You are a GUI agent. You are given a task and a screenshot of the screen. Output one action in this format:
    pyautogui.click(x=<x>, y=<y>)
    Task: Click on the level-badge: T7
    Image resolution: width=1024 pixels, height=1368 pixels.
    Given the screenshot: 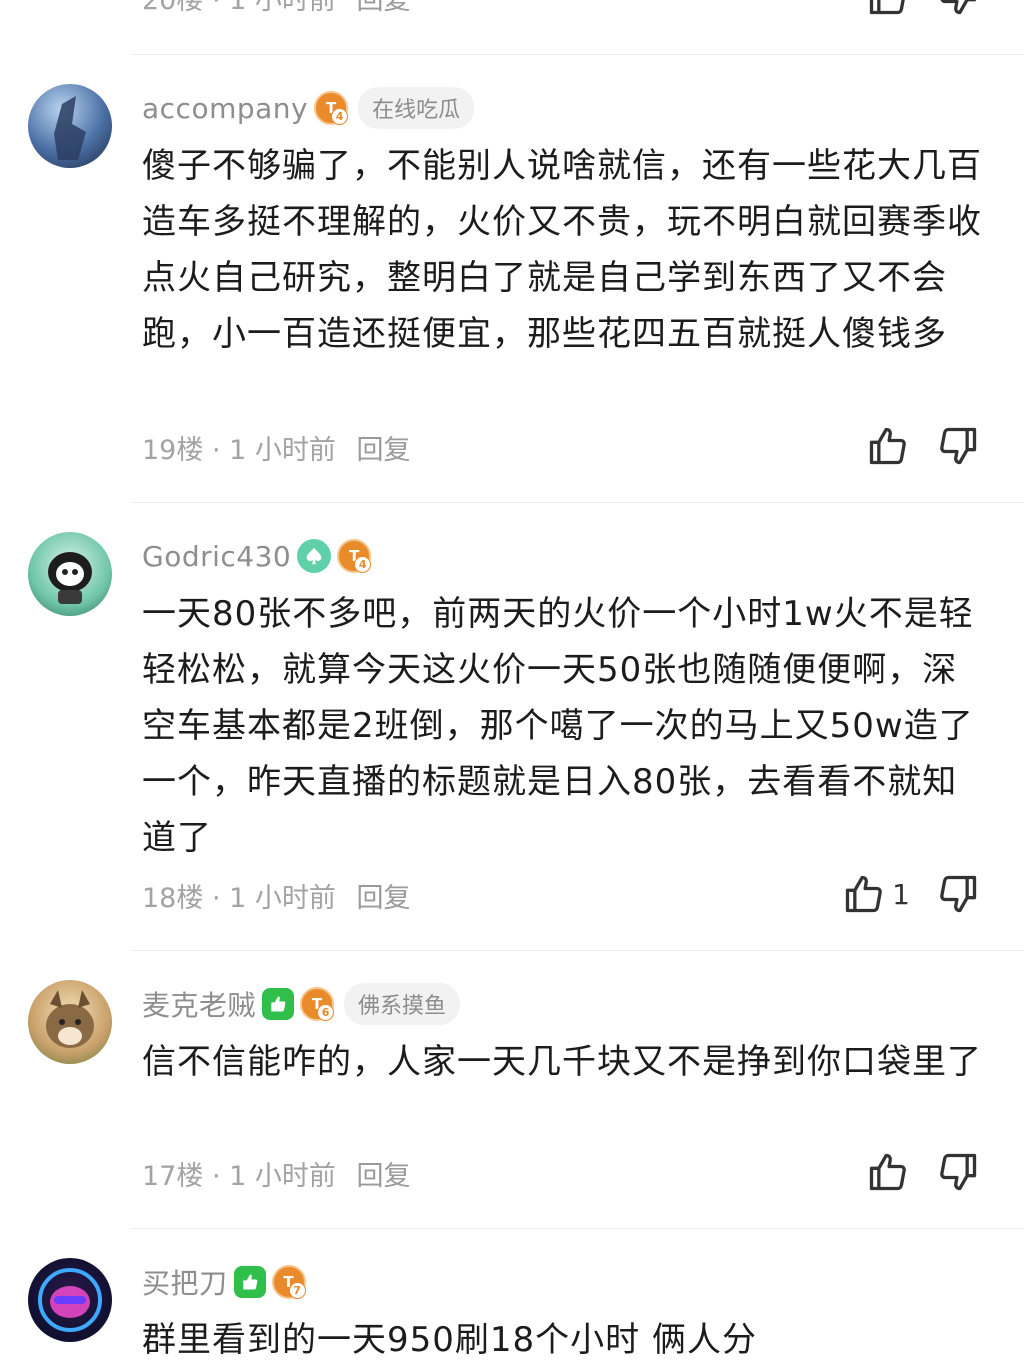 What is the action you would take?
    pyautogui.click(x=288, y=1282)
    